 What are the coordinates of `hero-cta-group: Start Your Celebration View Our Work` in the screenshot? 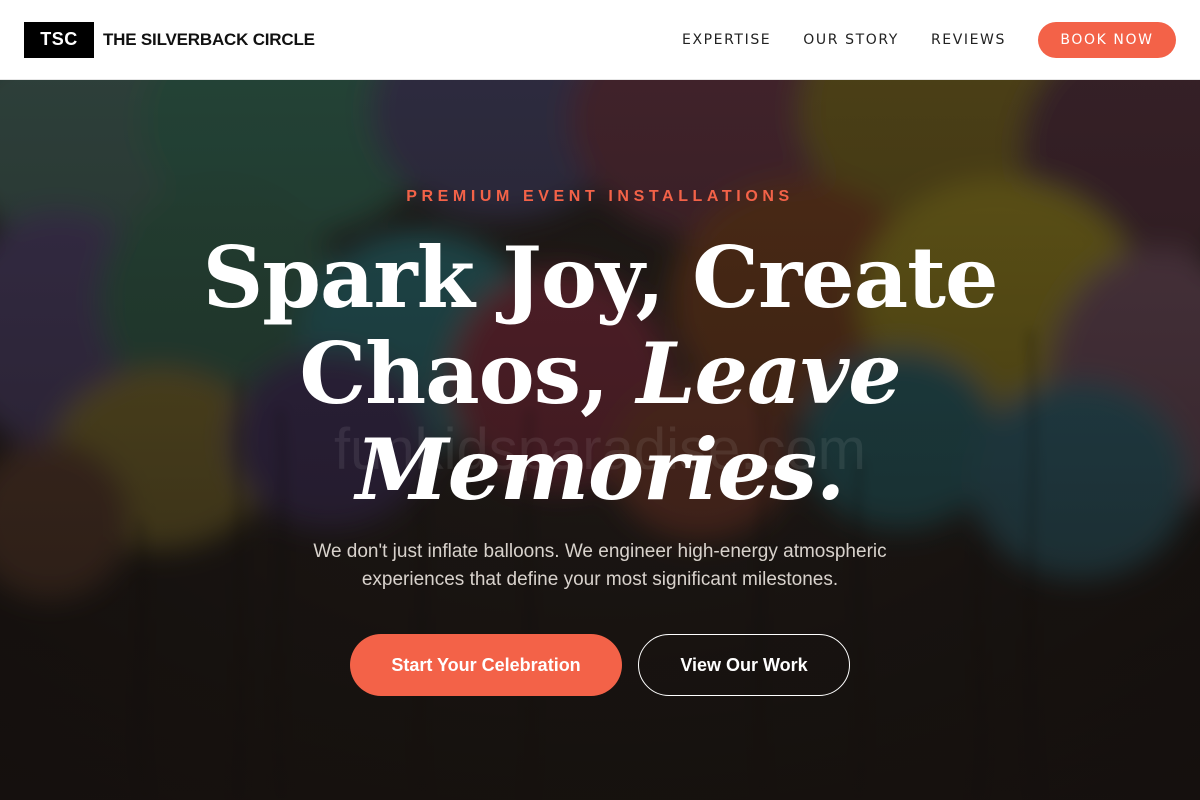 It's located at (600, 665).